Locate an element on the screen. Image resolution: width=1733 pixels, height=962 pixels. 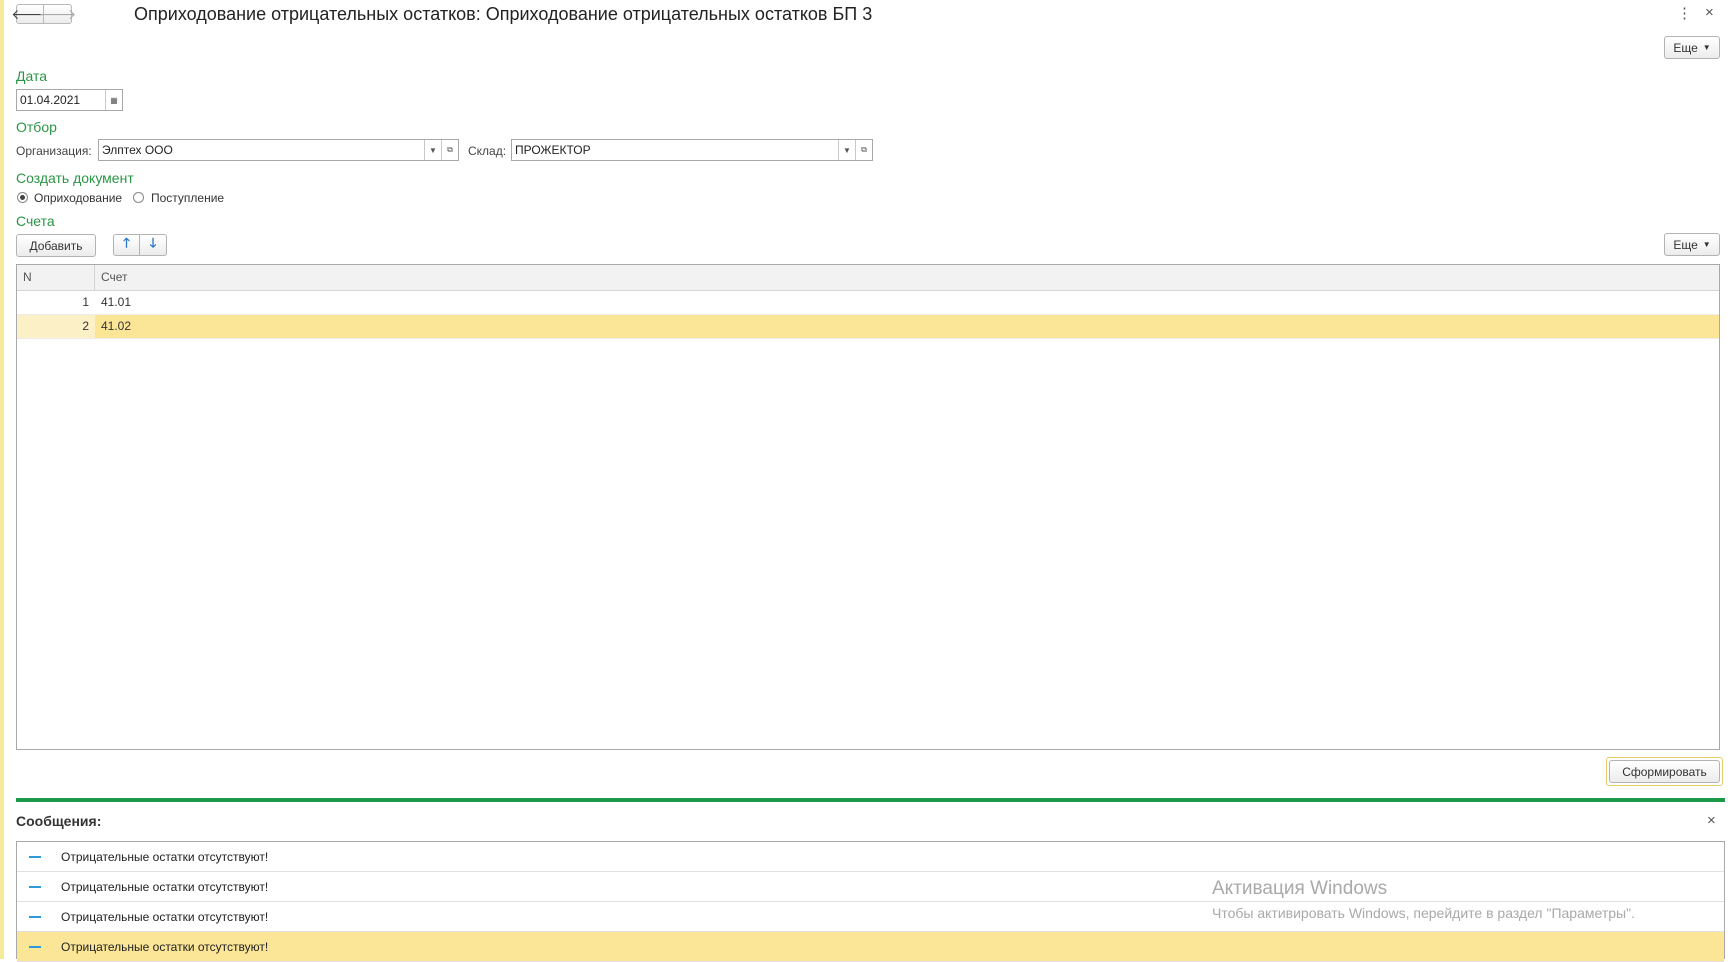
radio-postuplenie-label: Поступление is located at coordinates (187, 198).